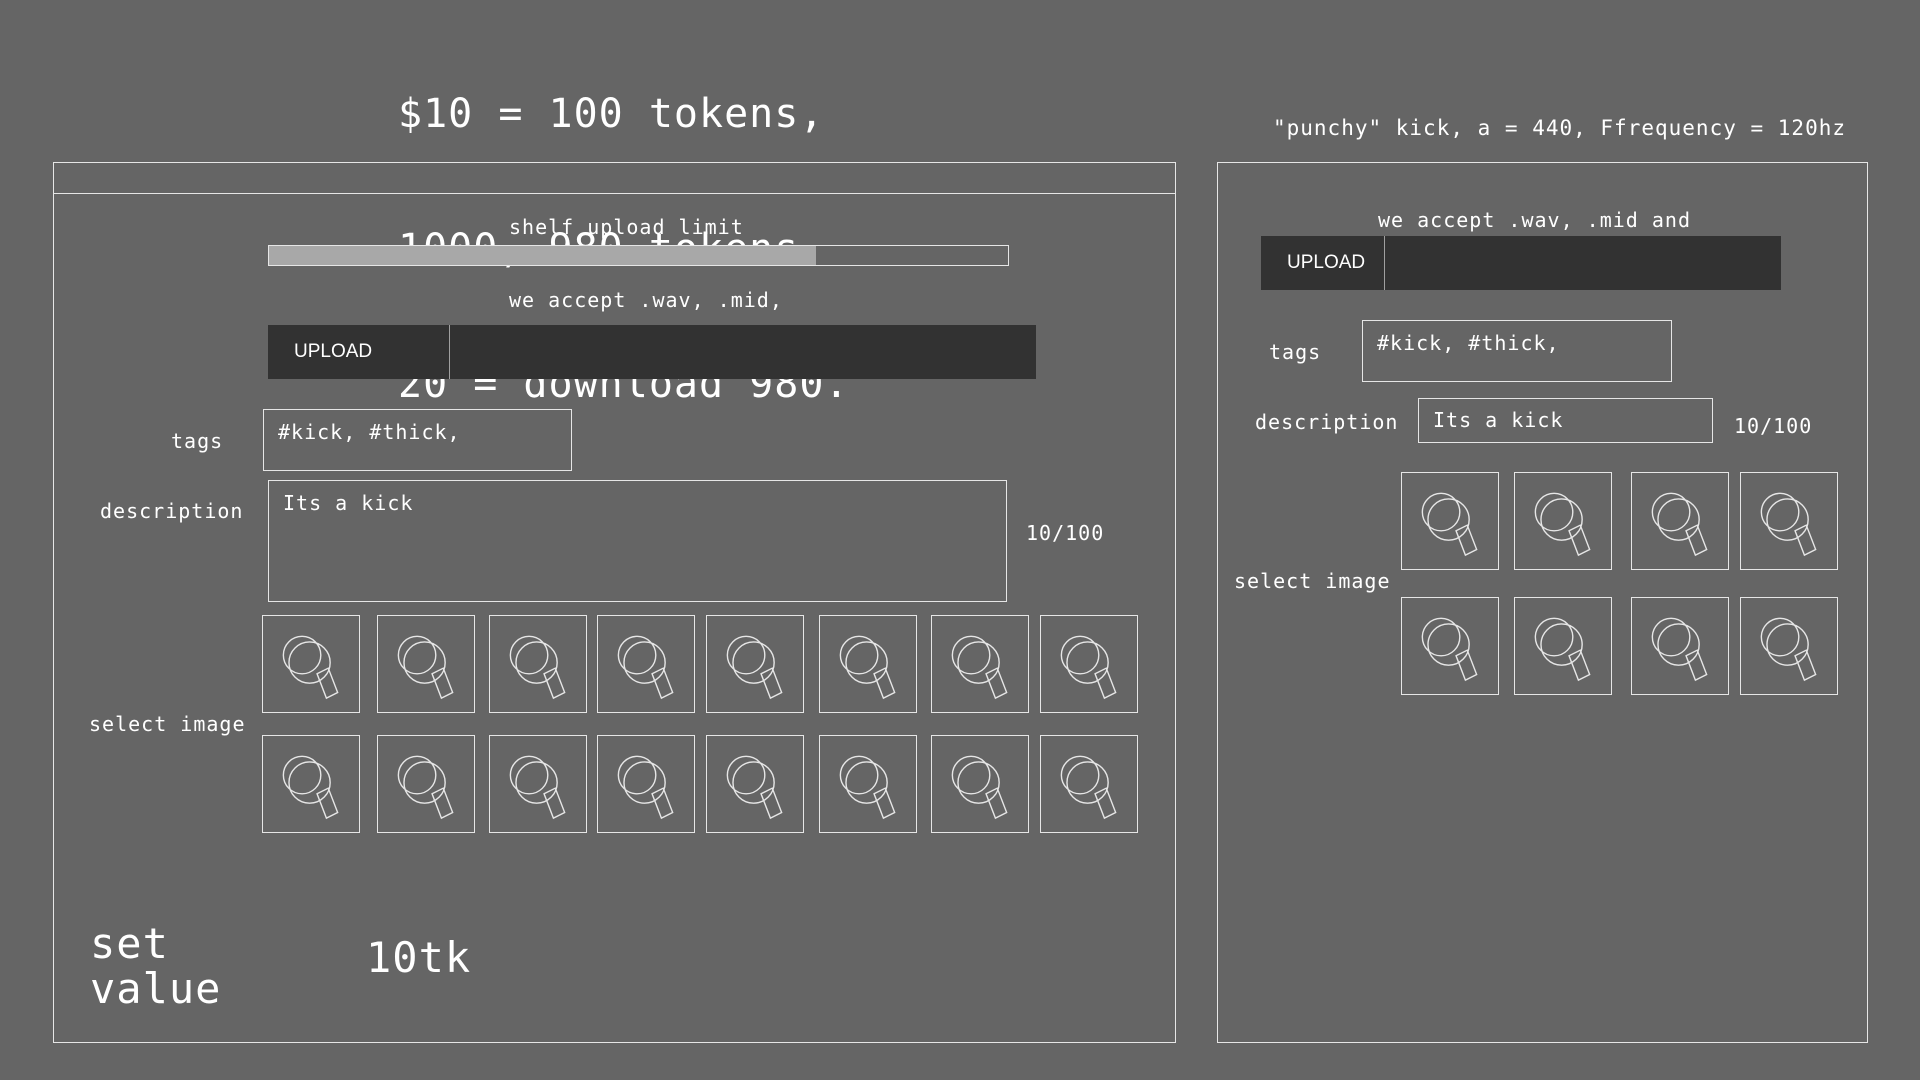 This screenshot has height=1080, width=1920. What do you see at coordinates (156, 988) in the screenshot?
I see `set-value-line-2: value` at bounding box center [156, 988].